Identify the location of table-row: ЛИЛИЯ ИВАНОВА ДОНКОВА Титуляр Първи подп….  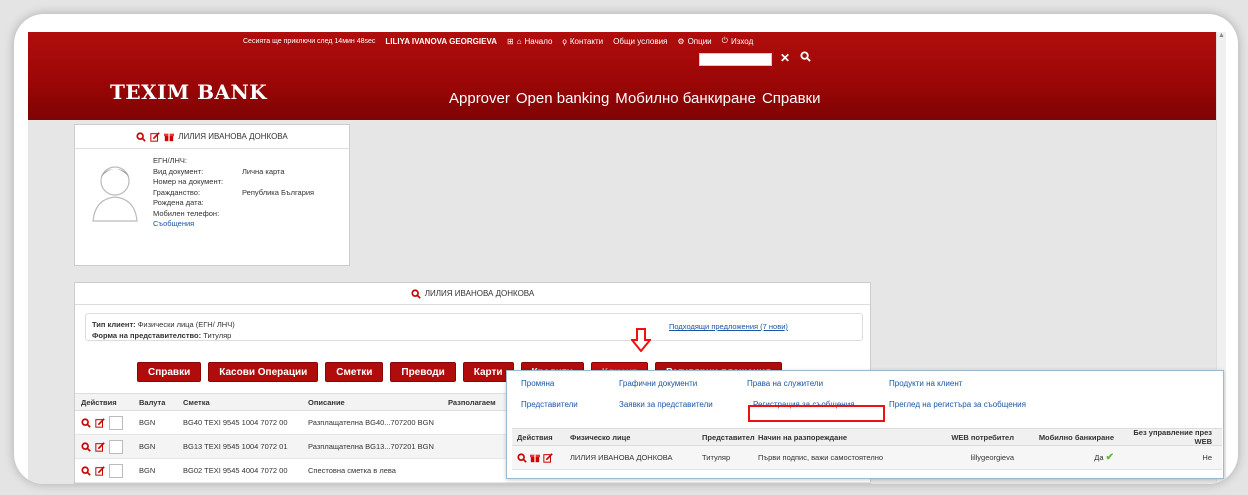
(867, 458).